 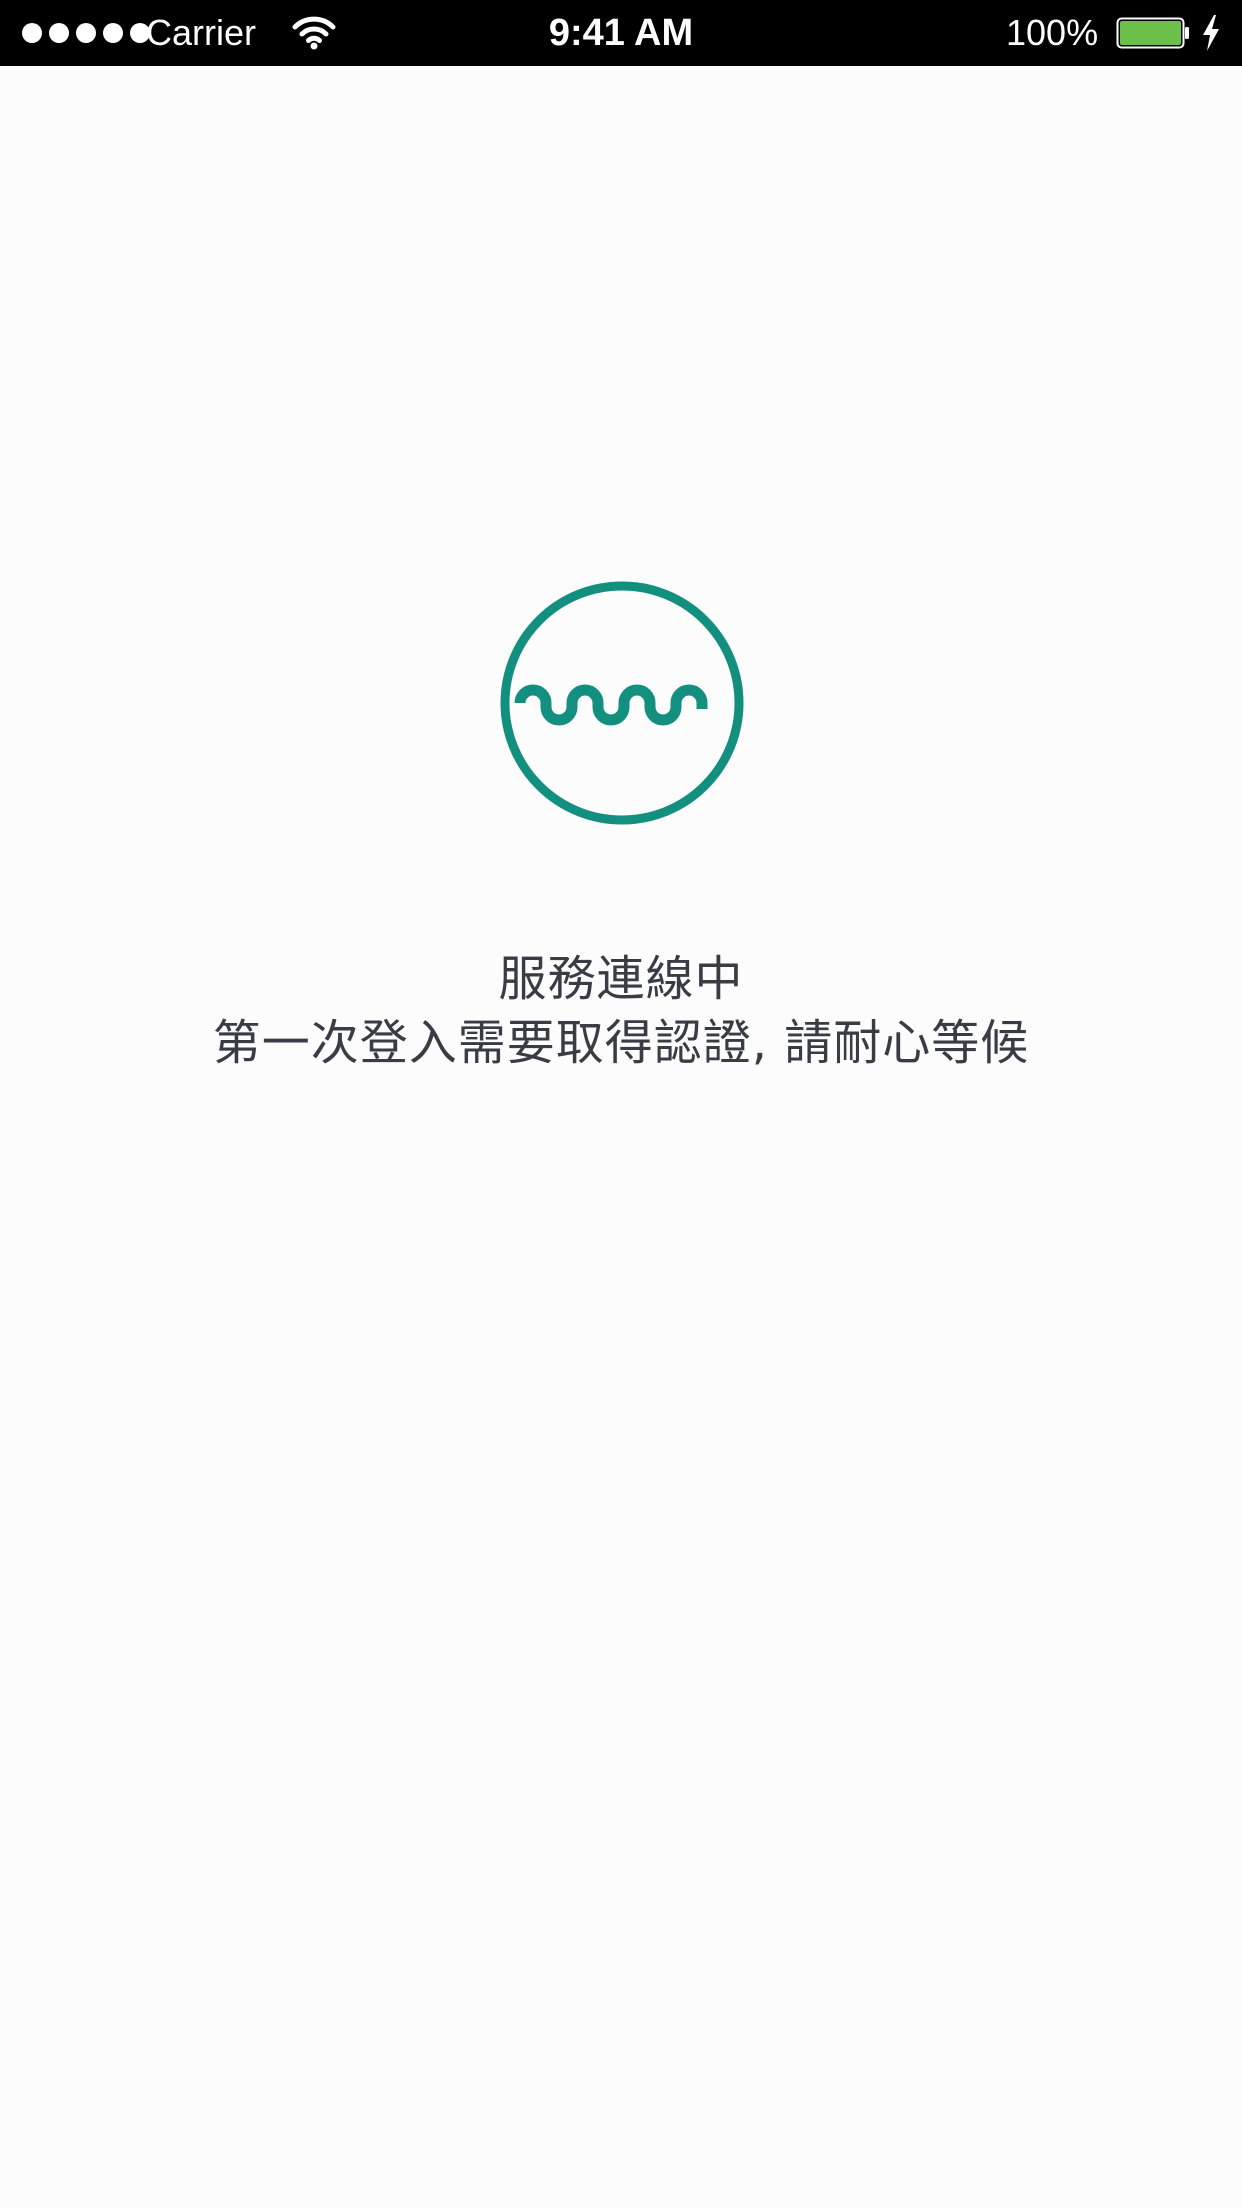 I want to click on wave-circle-logo-icon, so click(x=622, y=703).